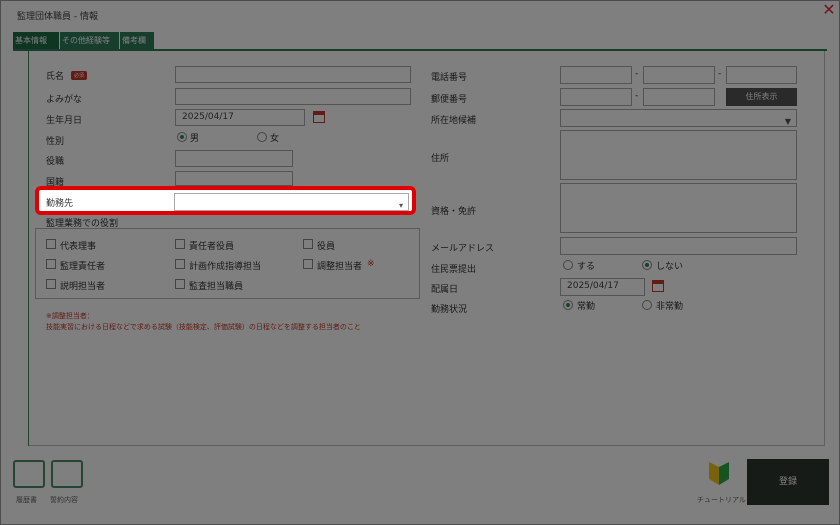 This screenshot has width=840, height=525. Describe the element at coordinates (787, 121) in the screenshot. I see `chevron-down-icon: ▼` at that location.